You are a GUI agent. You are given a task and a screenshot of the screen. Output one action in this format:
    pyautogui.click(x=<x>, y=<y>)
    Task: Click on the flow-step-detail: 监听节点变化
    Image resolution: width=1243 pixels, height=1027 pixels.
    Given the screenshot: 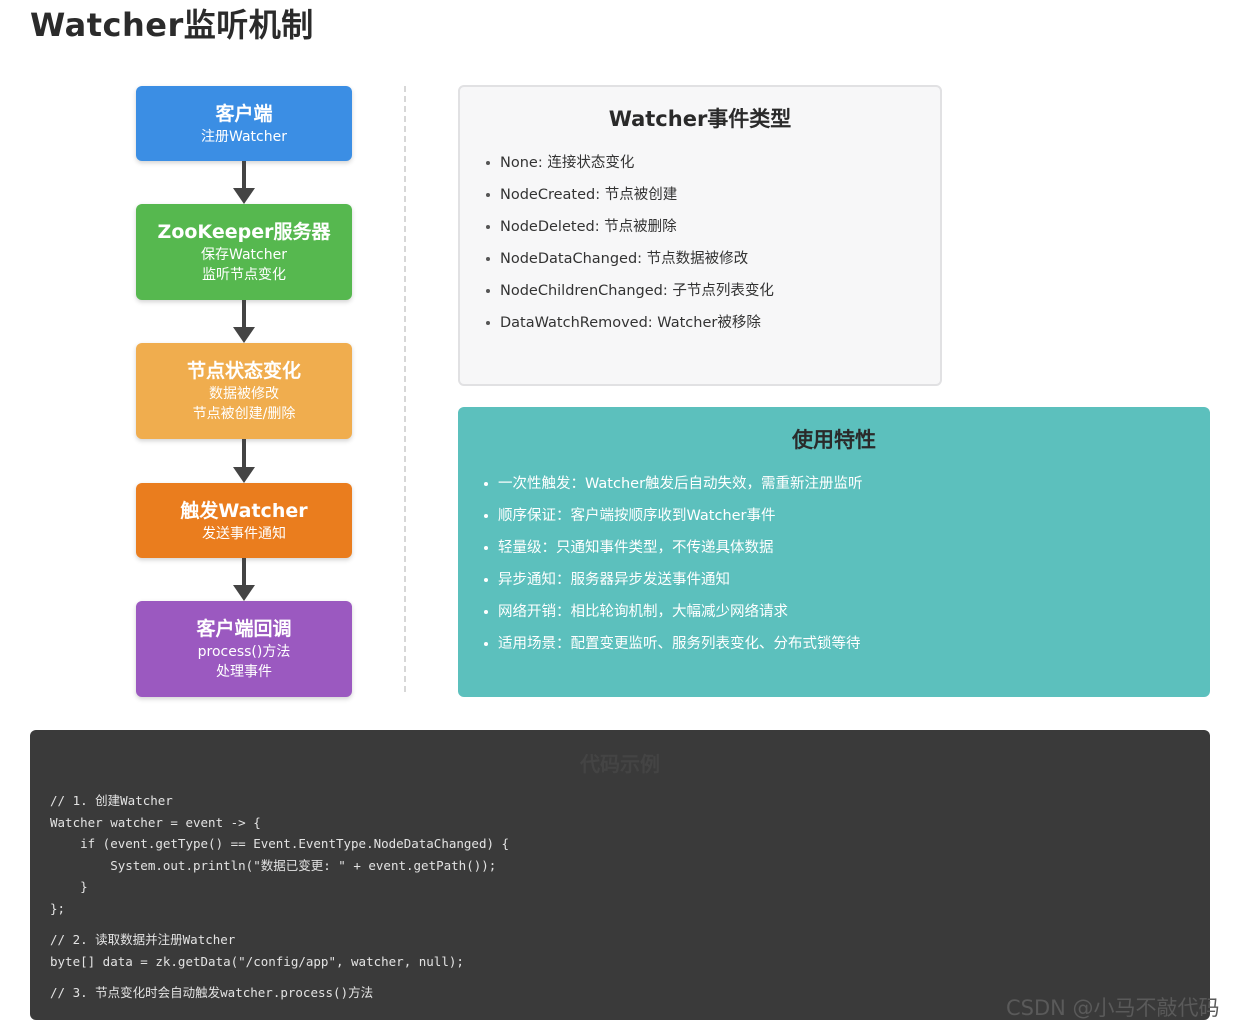 What is the action you would take?
    pyautogui.click(x=244, y=275)
    